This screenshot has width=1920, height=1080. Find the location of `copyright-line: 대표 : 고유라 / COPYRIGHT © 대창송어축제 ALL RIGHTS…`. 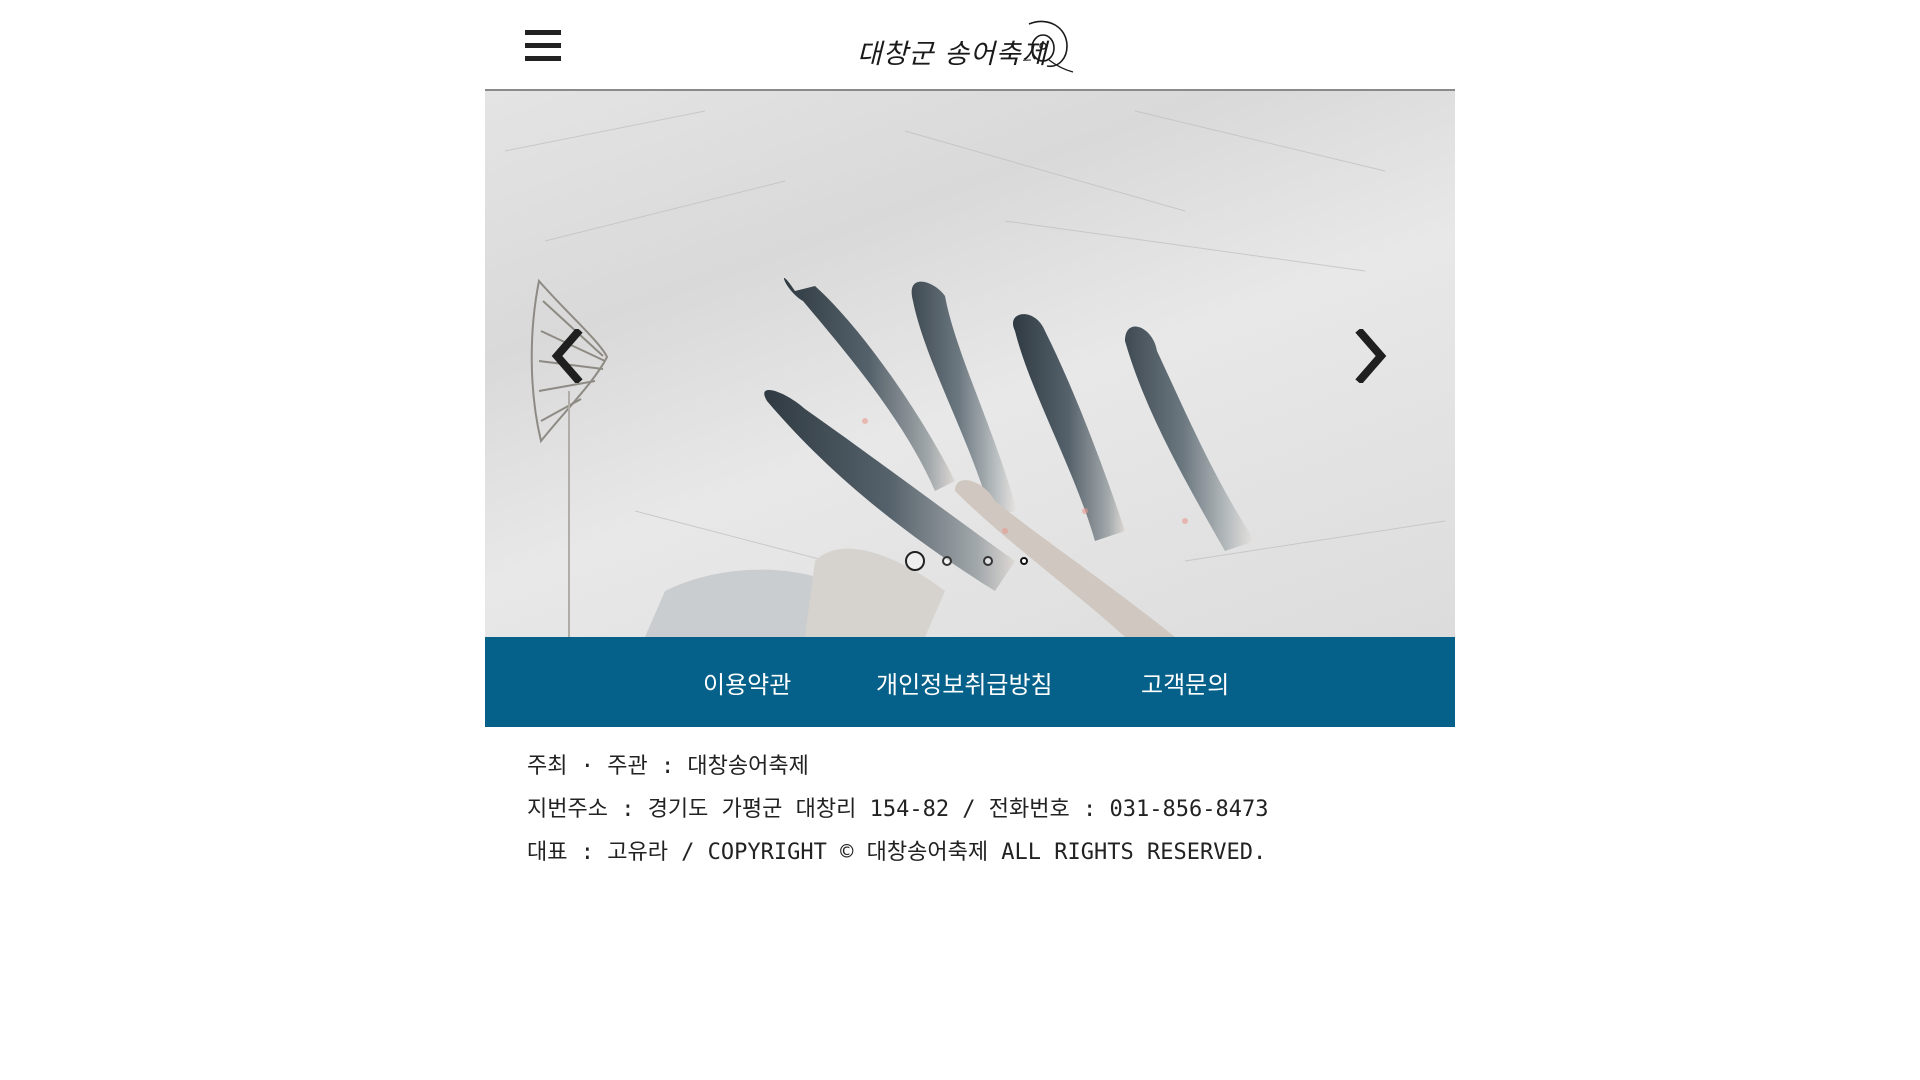

copyright-line: 대표 : 고유라 / COPYRIGHT © 대창송어축제 ALL RIGHTS… is located at coordinates (897, 852).